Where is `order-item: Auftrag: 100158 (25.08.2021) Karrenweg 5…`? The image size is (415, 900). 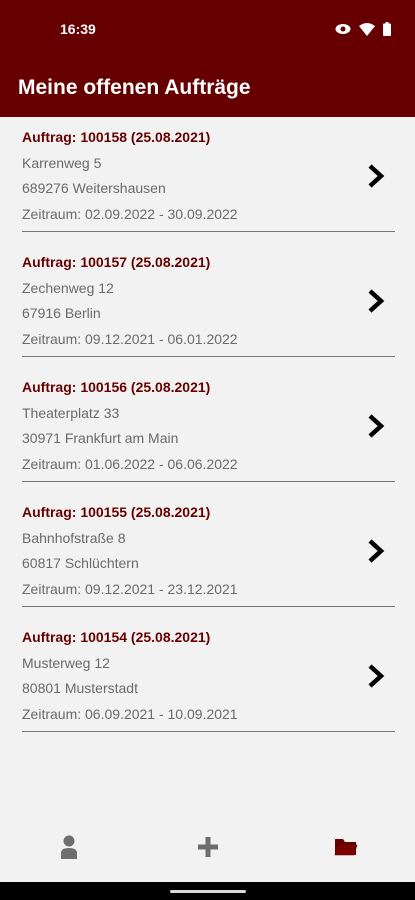
order-item: Auftrag: 100158 (25.08.2021) Karrenweg 5… is located at coordinates (207, 179).